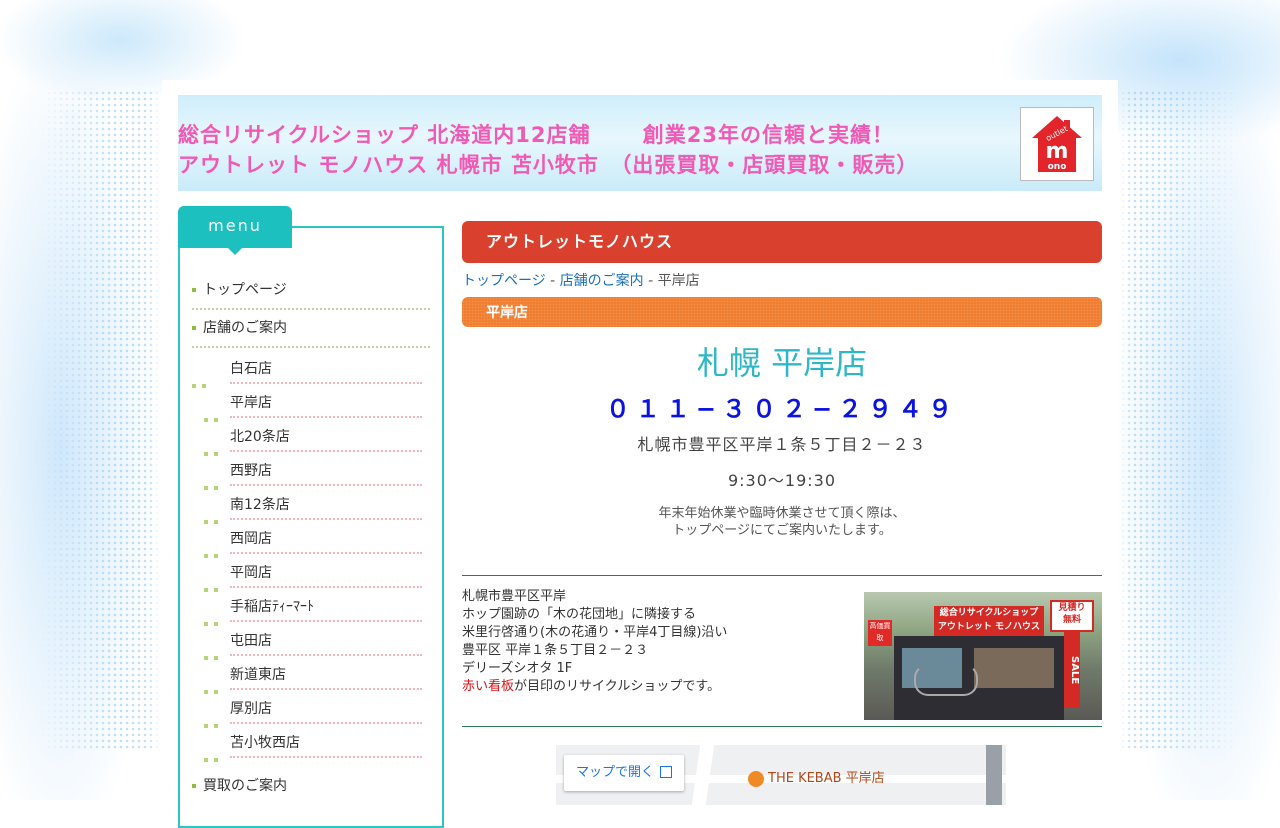 This screenshot has height=828, width=1280. What do you see at coordinates (782, 312) in the screenshot?
I see `store-subheader: 平岸店` at bounding box center [782, 312].